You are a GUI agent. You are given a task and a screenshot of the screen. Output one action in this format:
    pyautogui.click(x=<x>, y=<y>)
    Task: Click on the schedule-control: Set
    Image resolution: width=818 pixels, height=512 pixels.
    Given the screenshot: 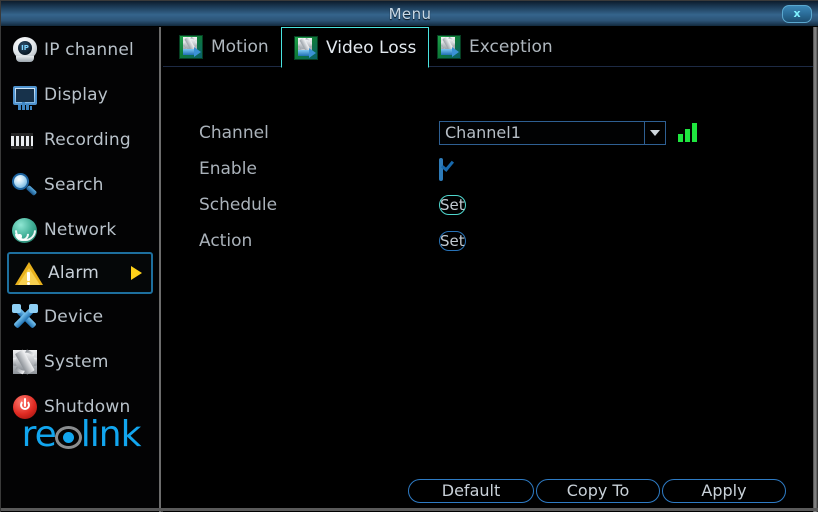 What is the action you would take?
    pyautogui.click(x=452, y=205)
    